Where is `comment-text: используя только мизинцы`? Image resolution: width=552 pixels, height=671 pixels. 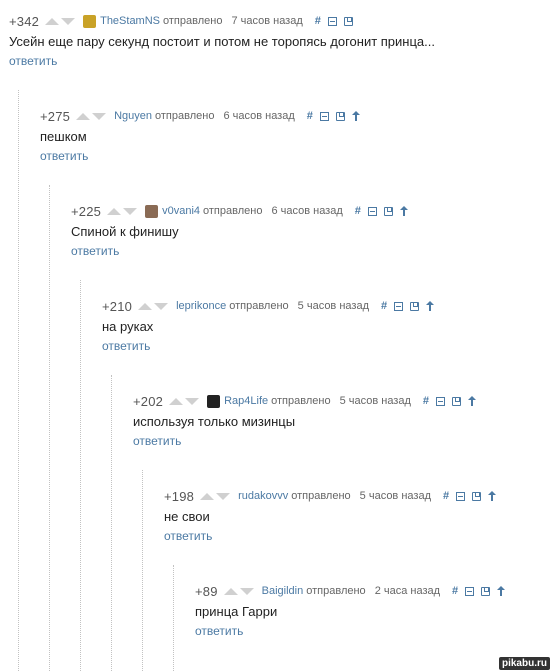 comment-text: используя только мизинцы is located at coordinates (214, 421).